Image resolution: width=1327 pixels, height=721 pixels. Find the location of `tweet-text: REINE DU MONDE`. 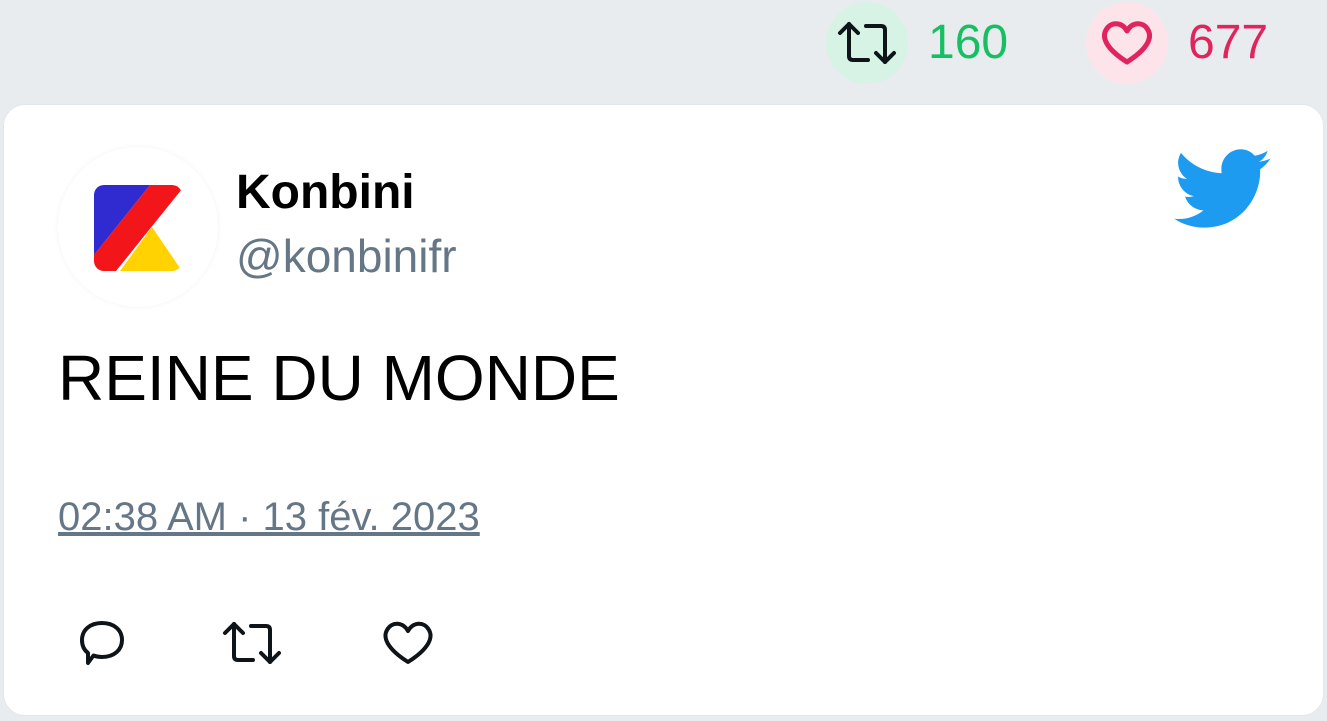

tweet-text: REINE DU MONDE is located at coordinates (339, 378).